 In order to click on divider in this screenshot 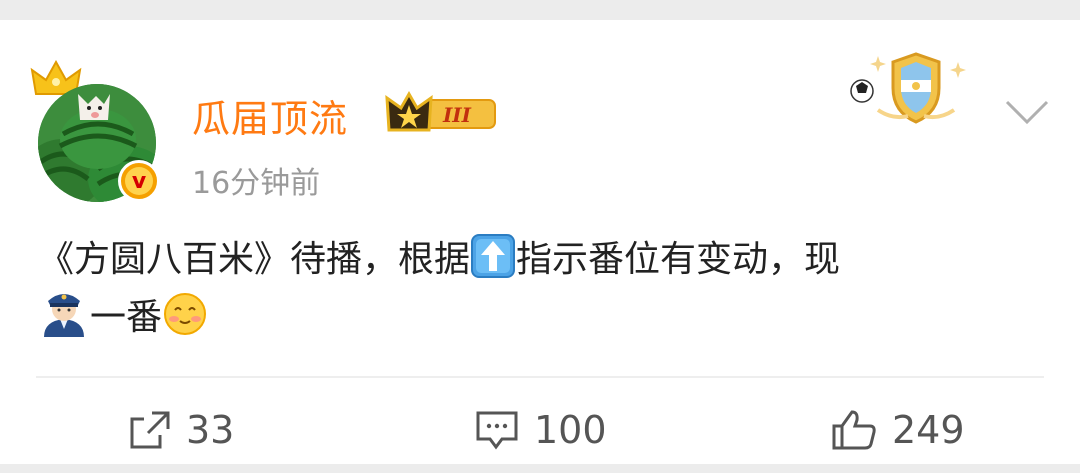, I will do `click(540, 377)`.